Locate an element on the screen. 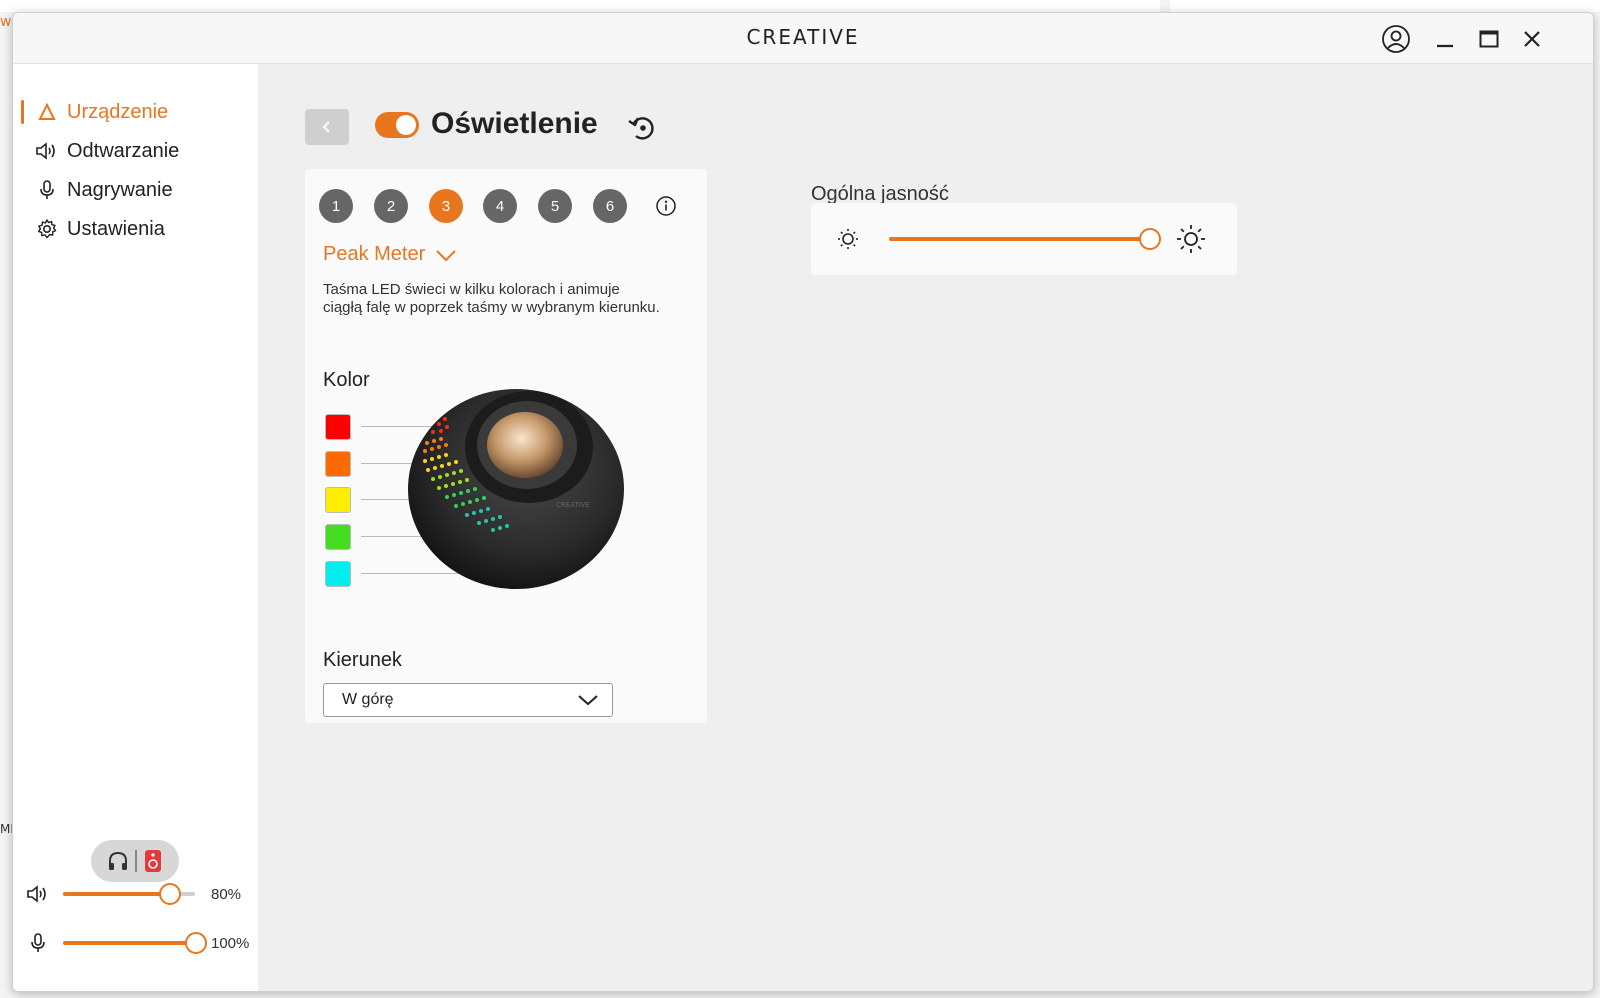  brightness-low-icon is located at coordinates (848, 239).